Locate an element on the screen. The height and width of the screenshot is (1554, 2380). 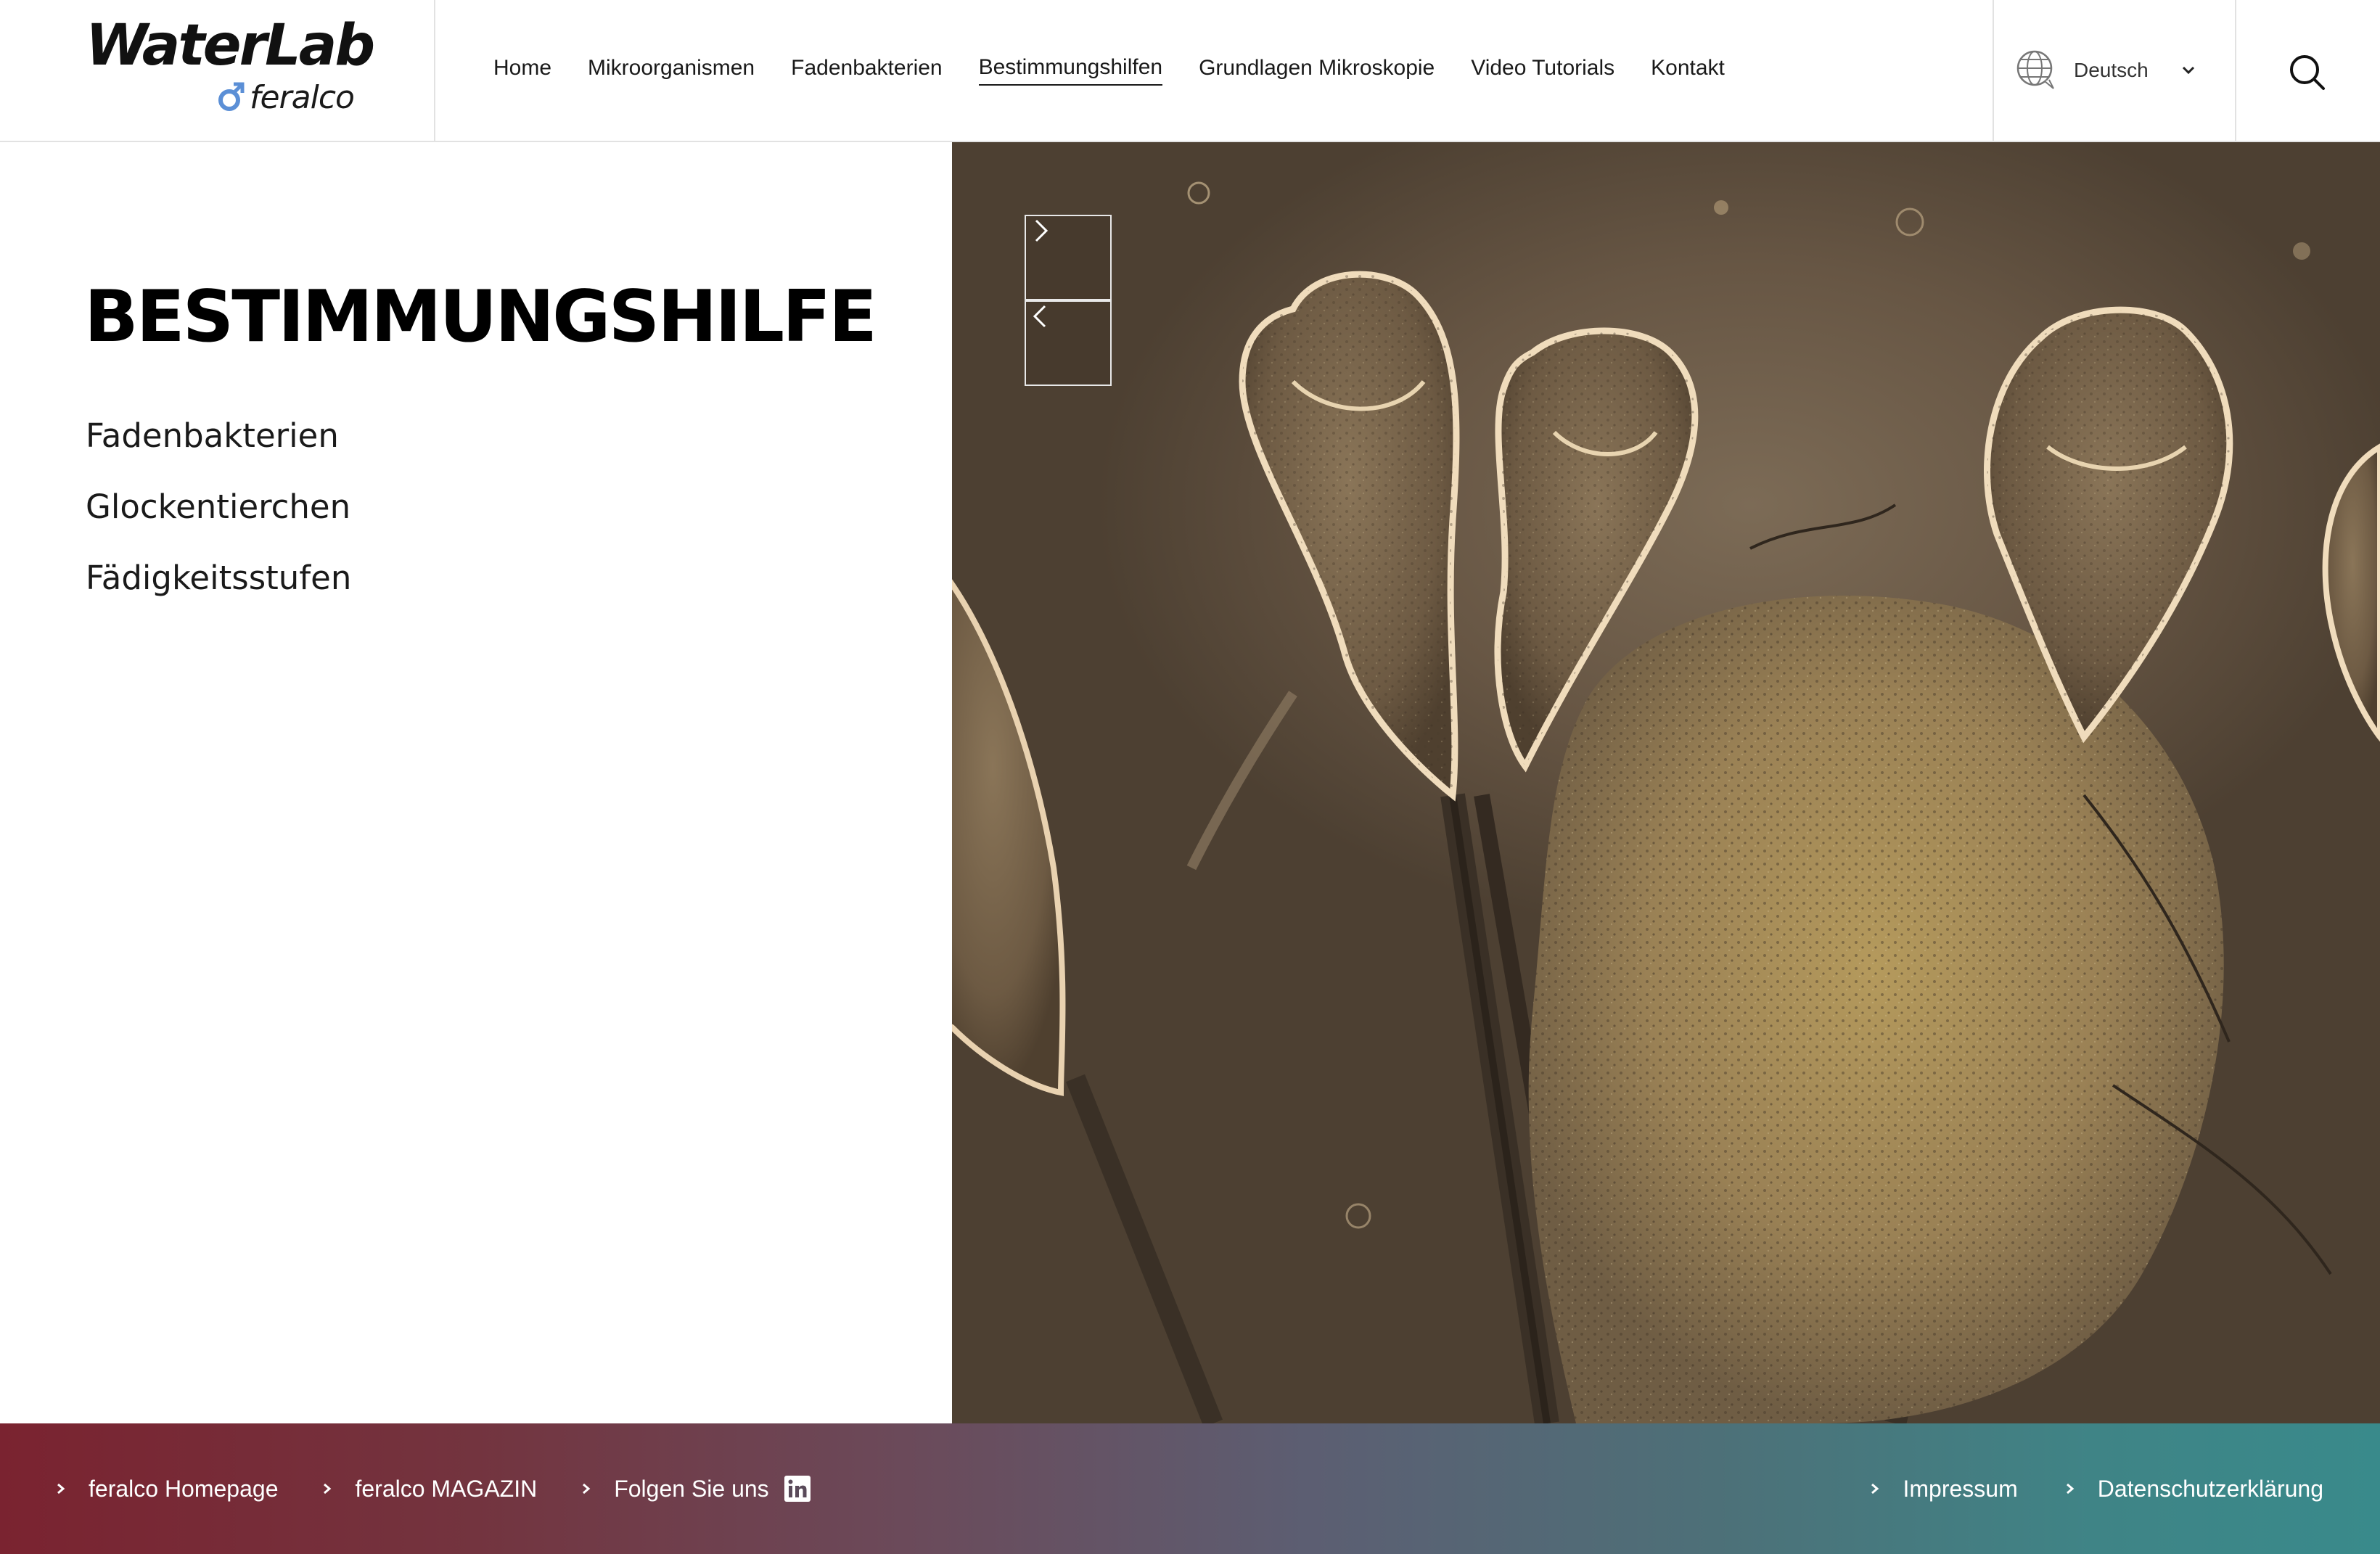
search-icon is located at coordinates (2308, 74).